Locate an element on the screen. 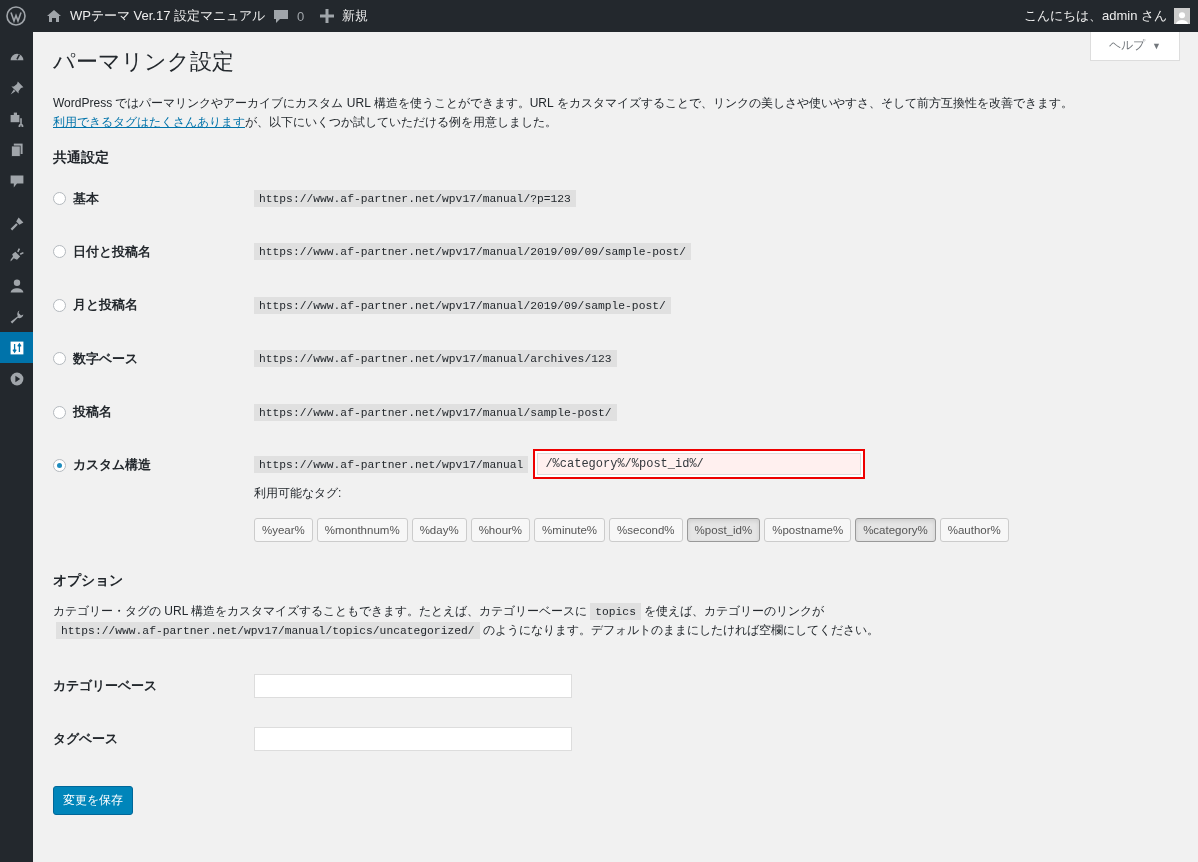 This screenshot has width=1198, height=862. tag-button: %post_id% is located at coordinates (723, 530).